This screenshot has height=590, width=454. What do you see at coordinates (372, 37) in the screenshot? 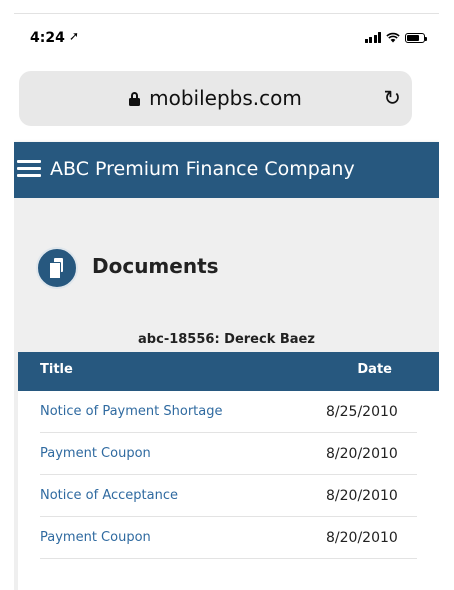
I see `signal-icon` at bounding box center [372, 37].